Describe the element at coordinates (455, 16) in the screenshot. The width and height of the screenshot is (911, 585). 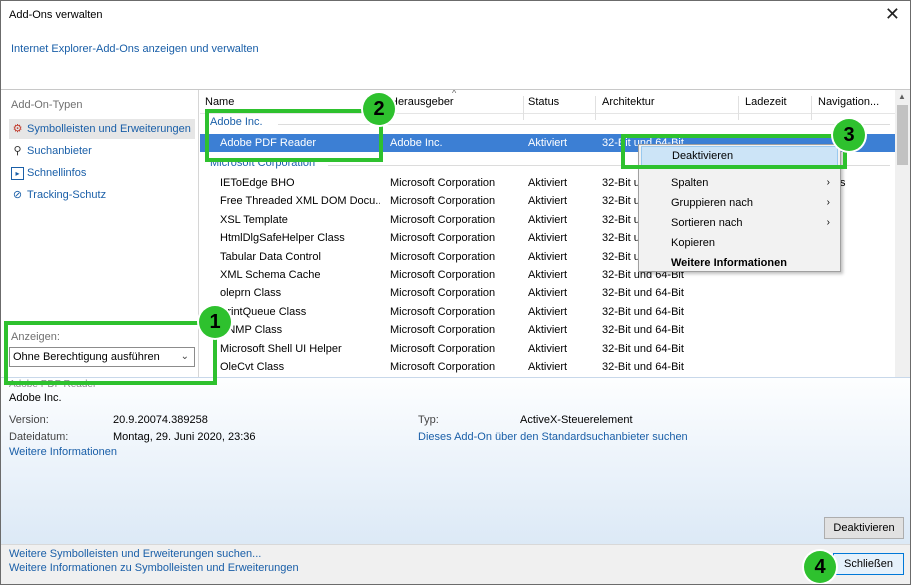
I see `title-bar: Add-Ons verwalten ✕` at that location.